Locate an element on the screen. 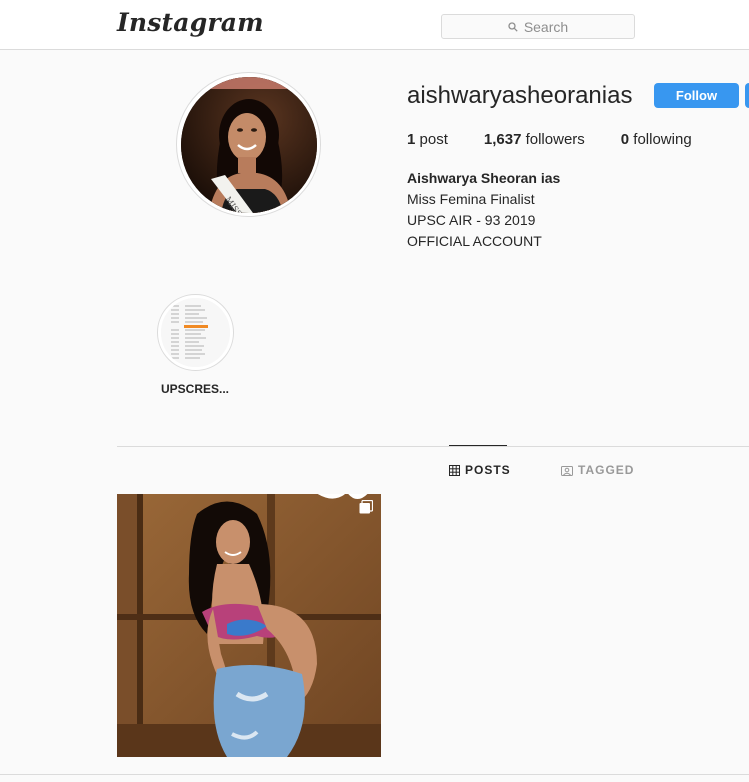 This screenshot has height=782, width=749. following-stat: 0 following is located at coordinates (656, 139).